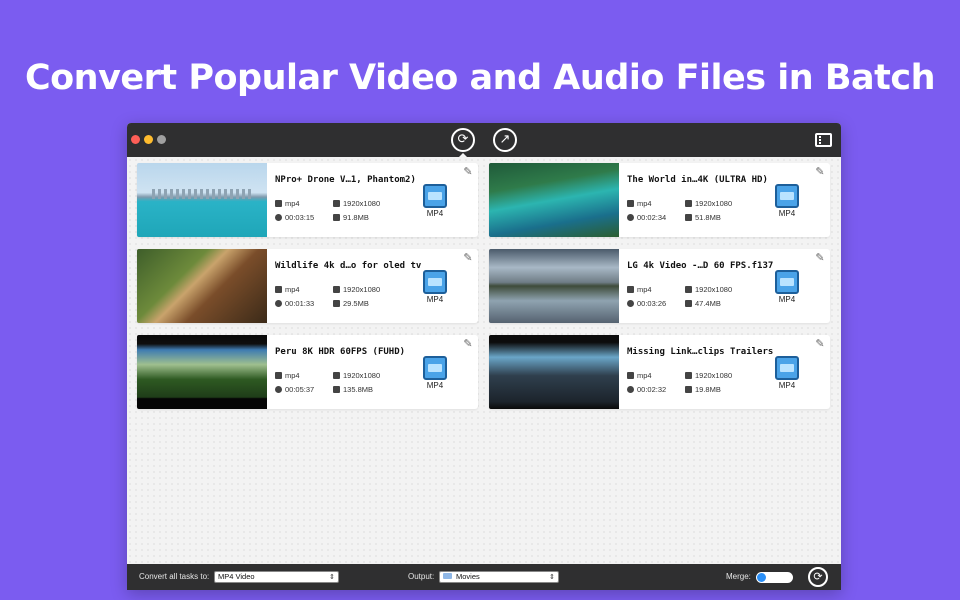 This screenshot has width=960, height=600. What do you see at coordinates (294, 303) in the screenshot?
I see `video-duration: 00:01:33` at bounding box center [294, 303].